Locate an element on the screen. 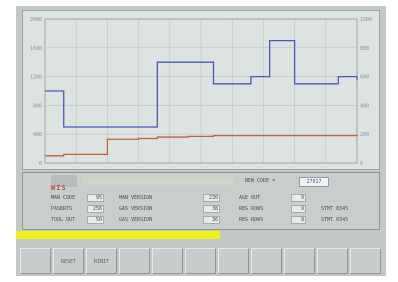 The image size is (398, 282). row-1-d-label: STMT 0345 is located at coordinates (335, 209).